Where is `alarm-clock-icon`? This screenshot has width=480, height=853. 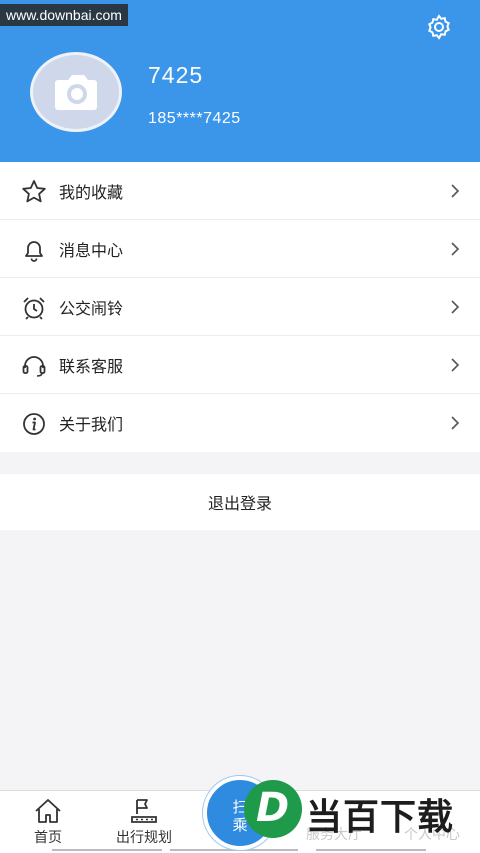
alarm-clock-icon is located at coordinates (34, 308).